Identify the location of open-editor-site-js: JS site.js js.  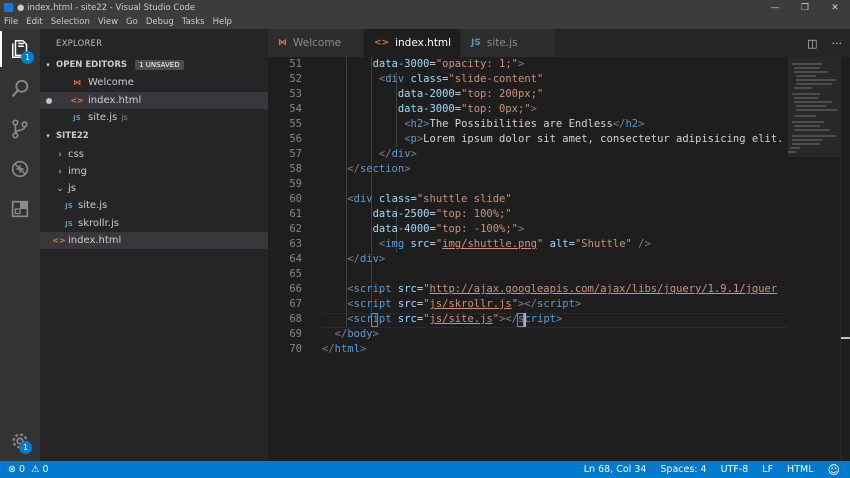
(154, 117).